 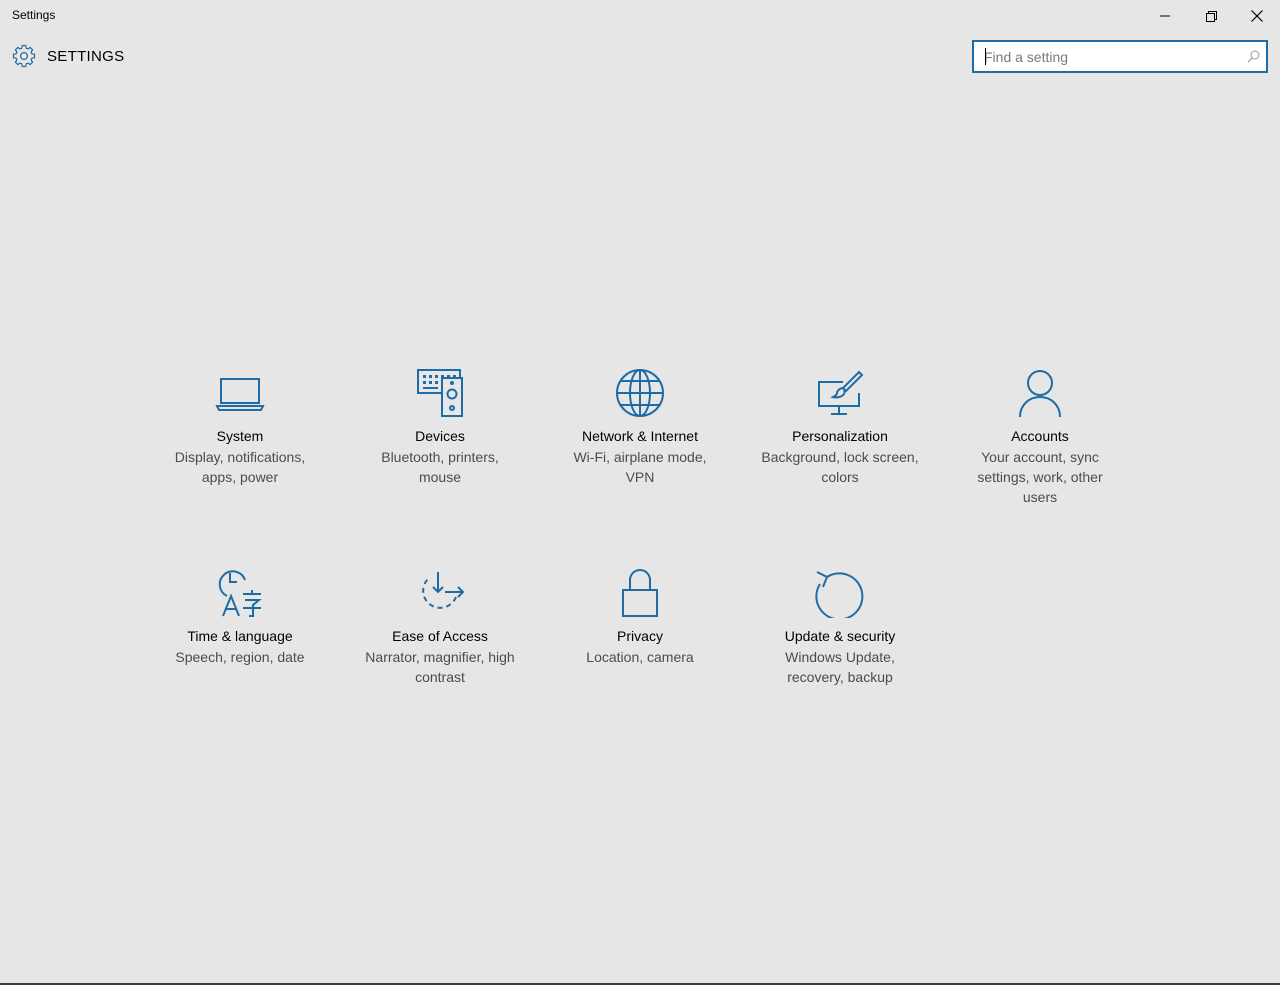 What do you see at coordinates (443, 590) in the screenshot?
I see `ease-of-access-icon` at bounding box center [443, 590].